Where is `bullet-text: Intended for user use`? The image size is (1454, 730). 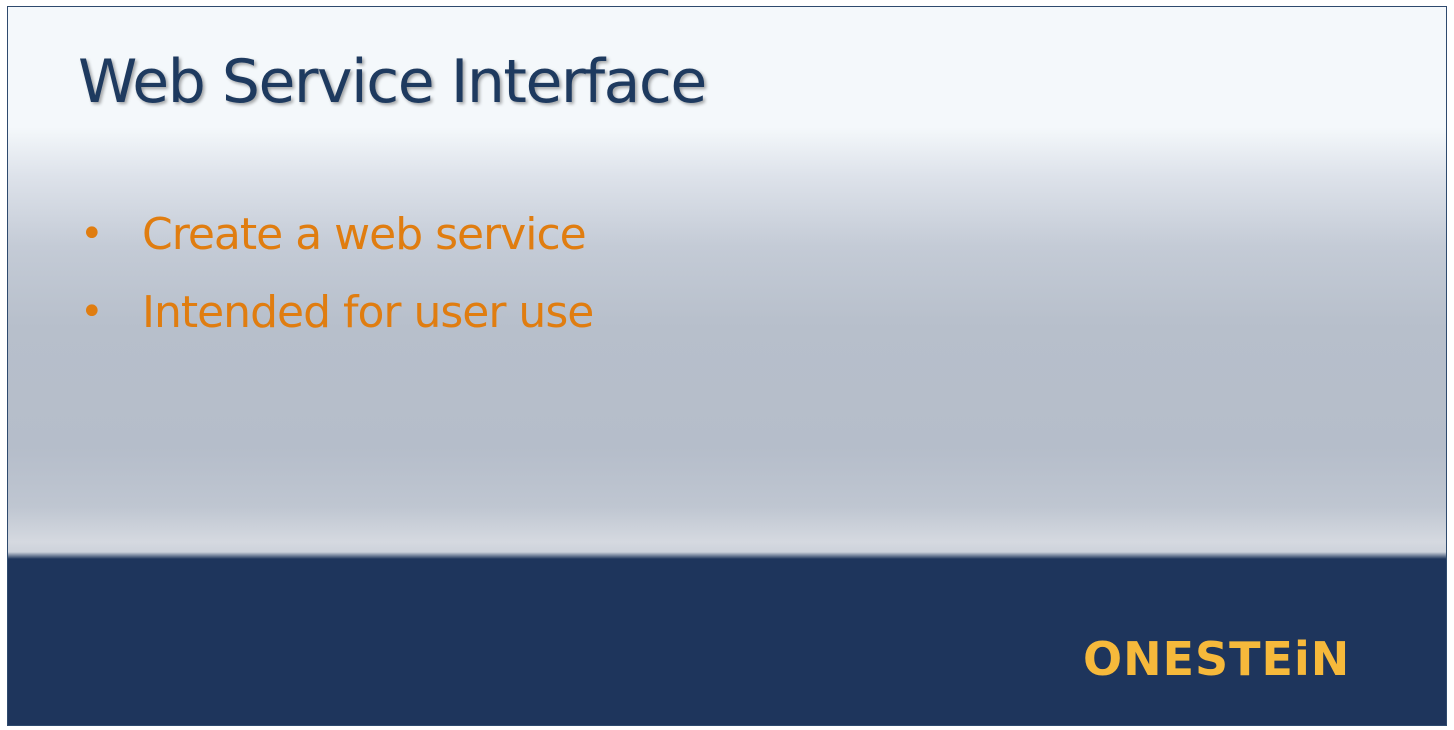
bullet-text: Intended for user use is located at coordinates (368, 312).